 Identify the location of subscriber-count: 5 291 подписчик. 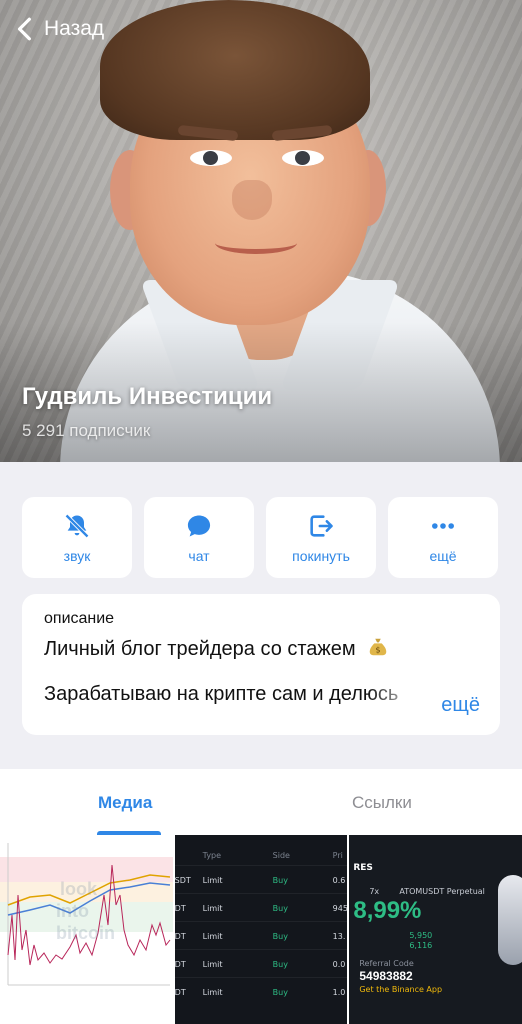
(86, 430).